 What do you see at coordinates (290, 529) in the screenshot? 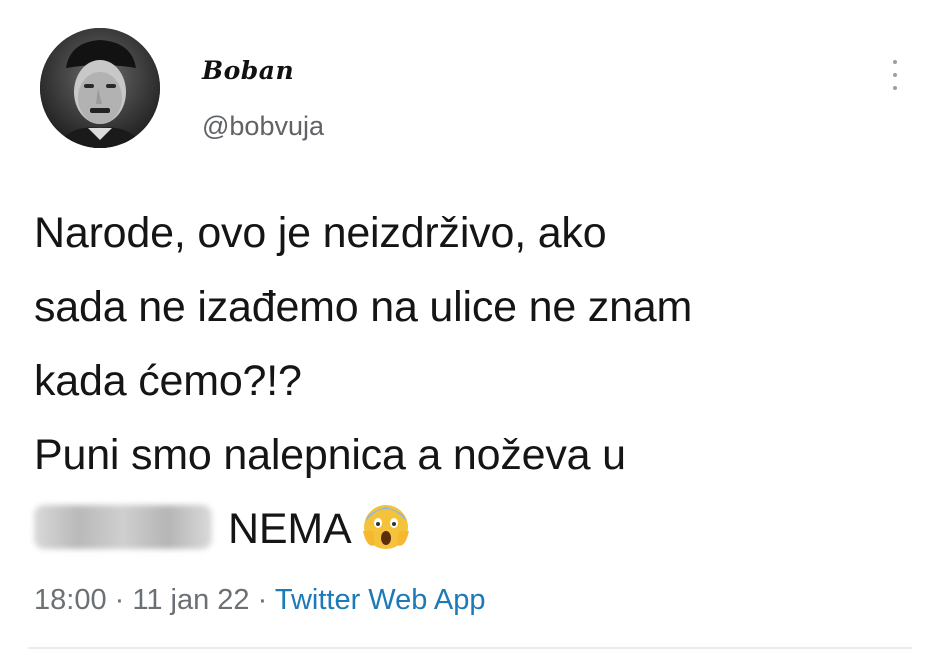
I see `tweet-text-word: NEMA` at bounding box center [290, 529].